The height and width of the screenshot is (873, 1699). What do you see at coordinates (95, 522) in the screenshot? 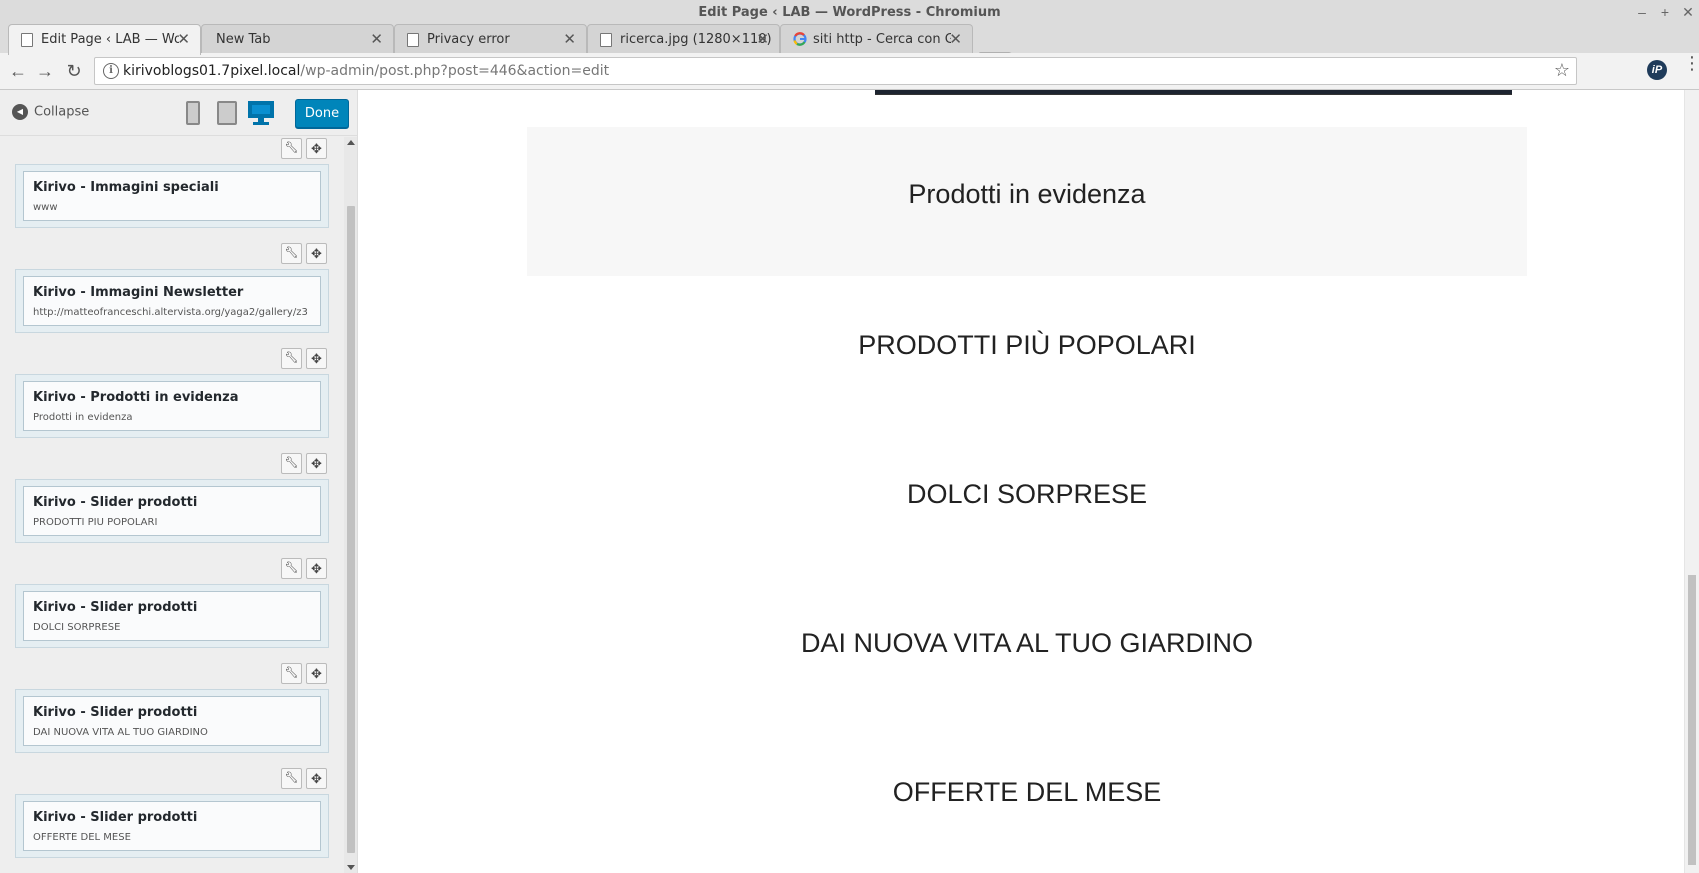
I see `widget-description: PRODOTTI PIÙ POPOLARI` at bounding box center [95, 522].